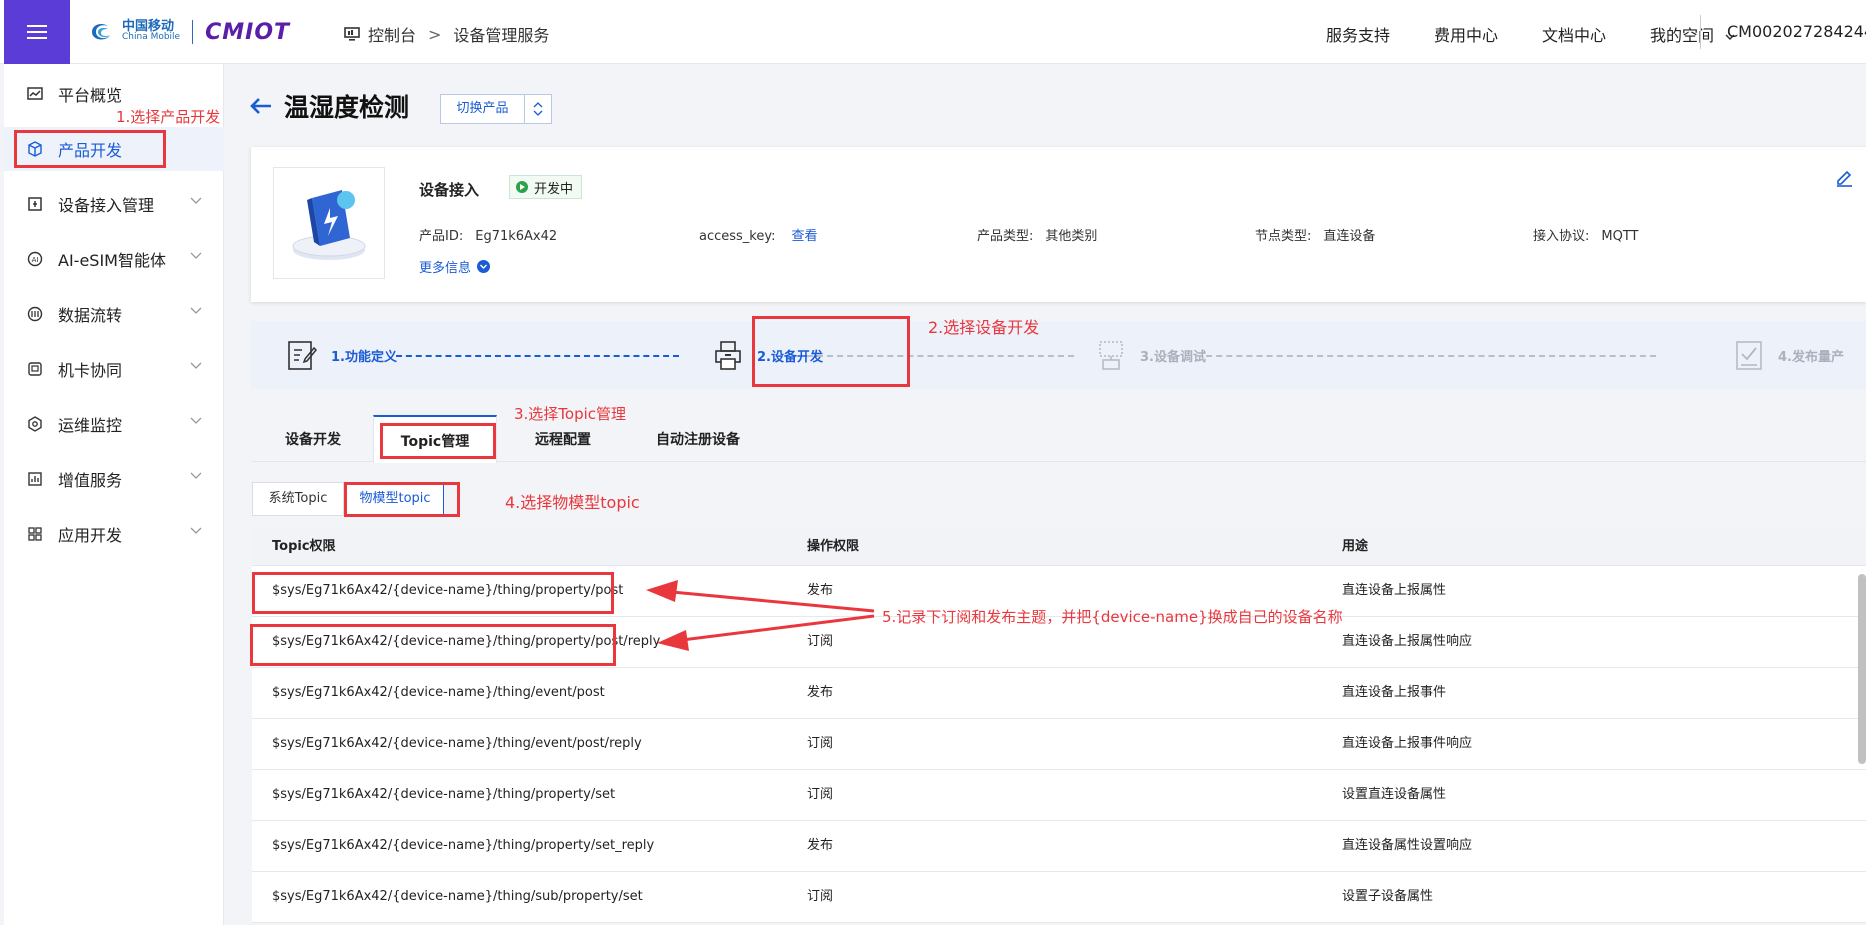 Image resolution: width=1866 pixels, height=925 pixels. What do you see at coordinates (760, 615) in the screenshot?
I see `annotation-arrows` at bounding box center [760, 615].